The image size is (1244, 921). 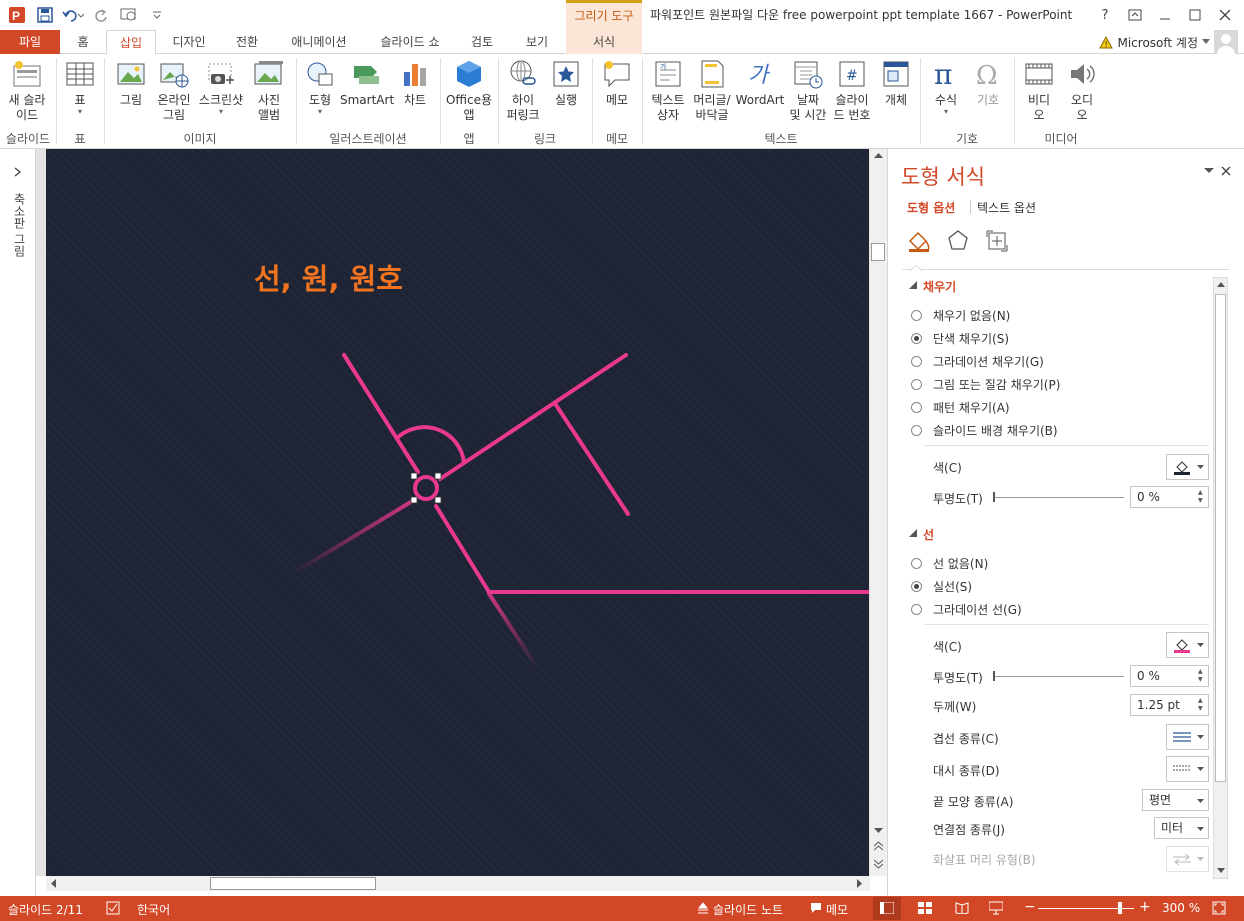 I want to click on cap-type-dropdown: 평면, so click(x=1175, y=800).